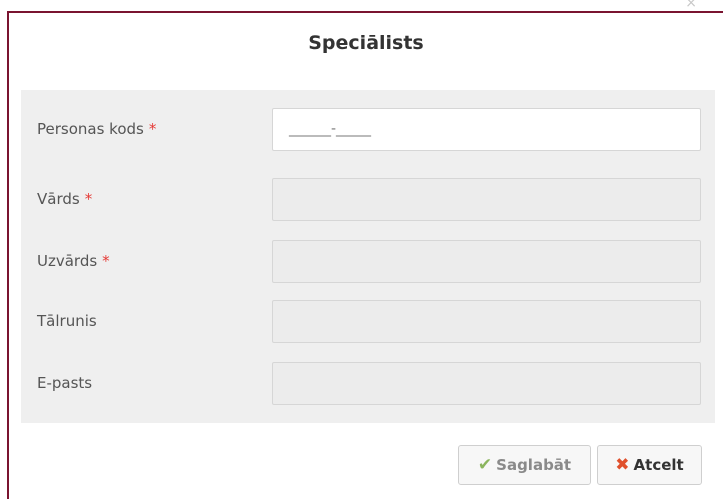 Image resolution: width=723 pixels, height=499 pixels. I want to click on personal-code-row: Personas kods * ______-_____, so click(368, 130).